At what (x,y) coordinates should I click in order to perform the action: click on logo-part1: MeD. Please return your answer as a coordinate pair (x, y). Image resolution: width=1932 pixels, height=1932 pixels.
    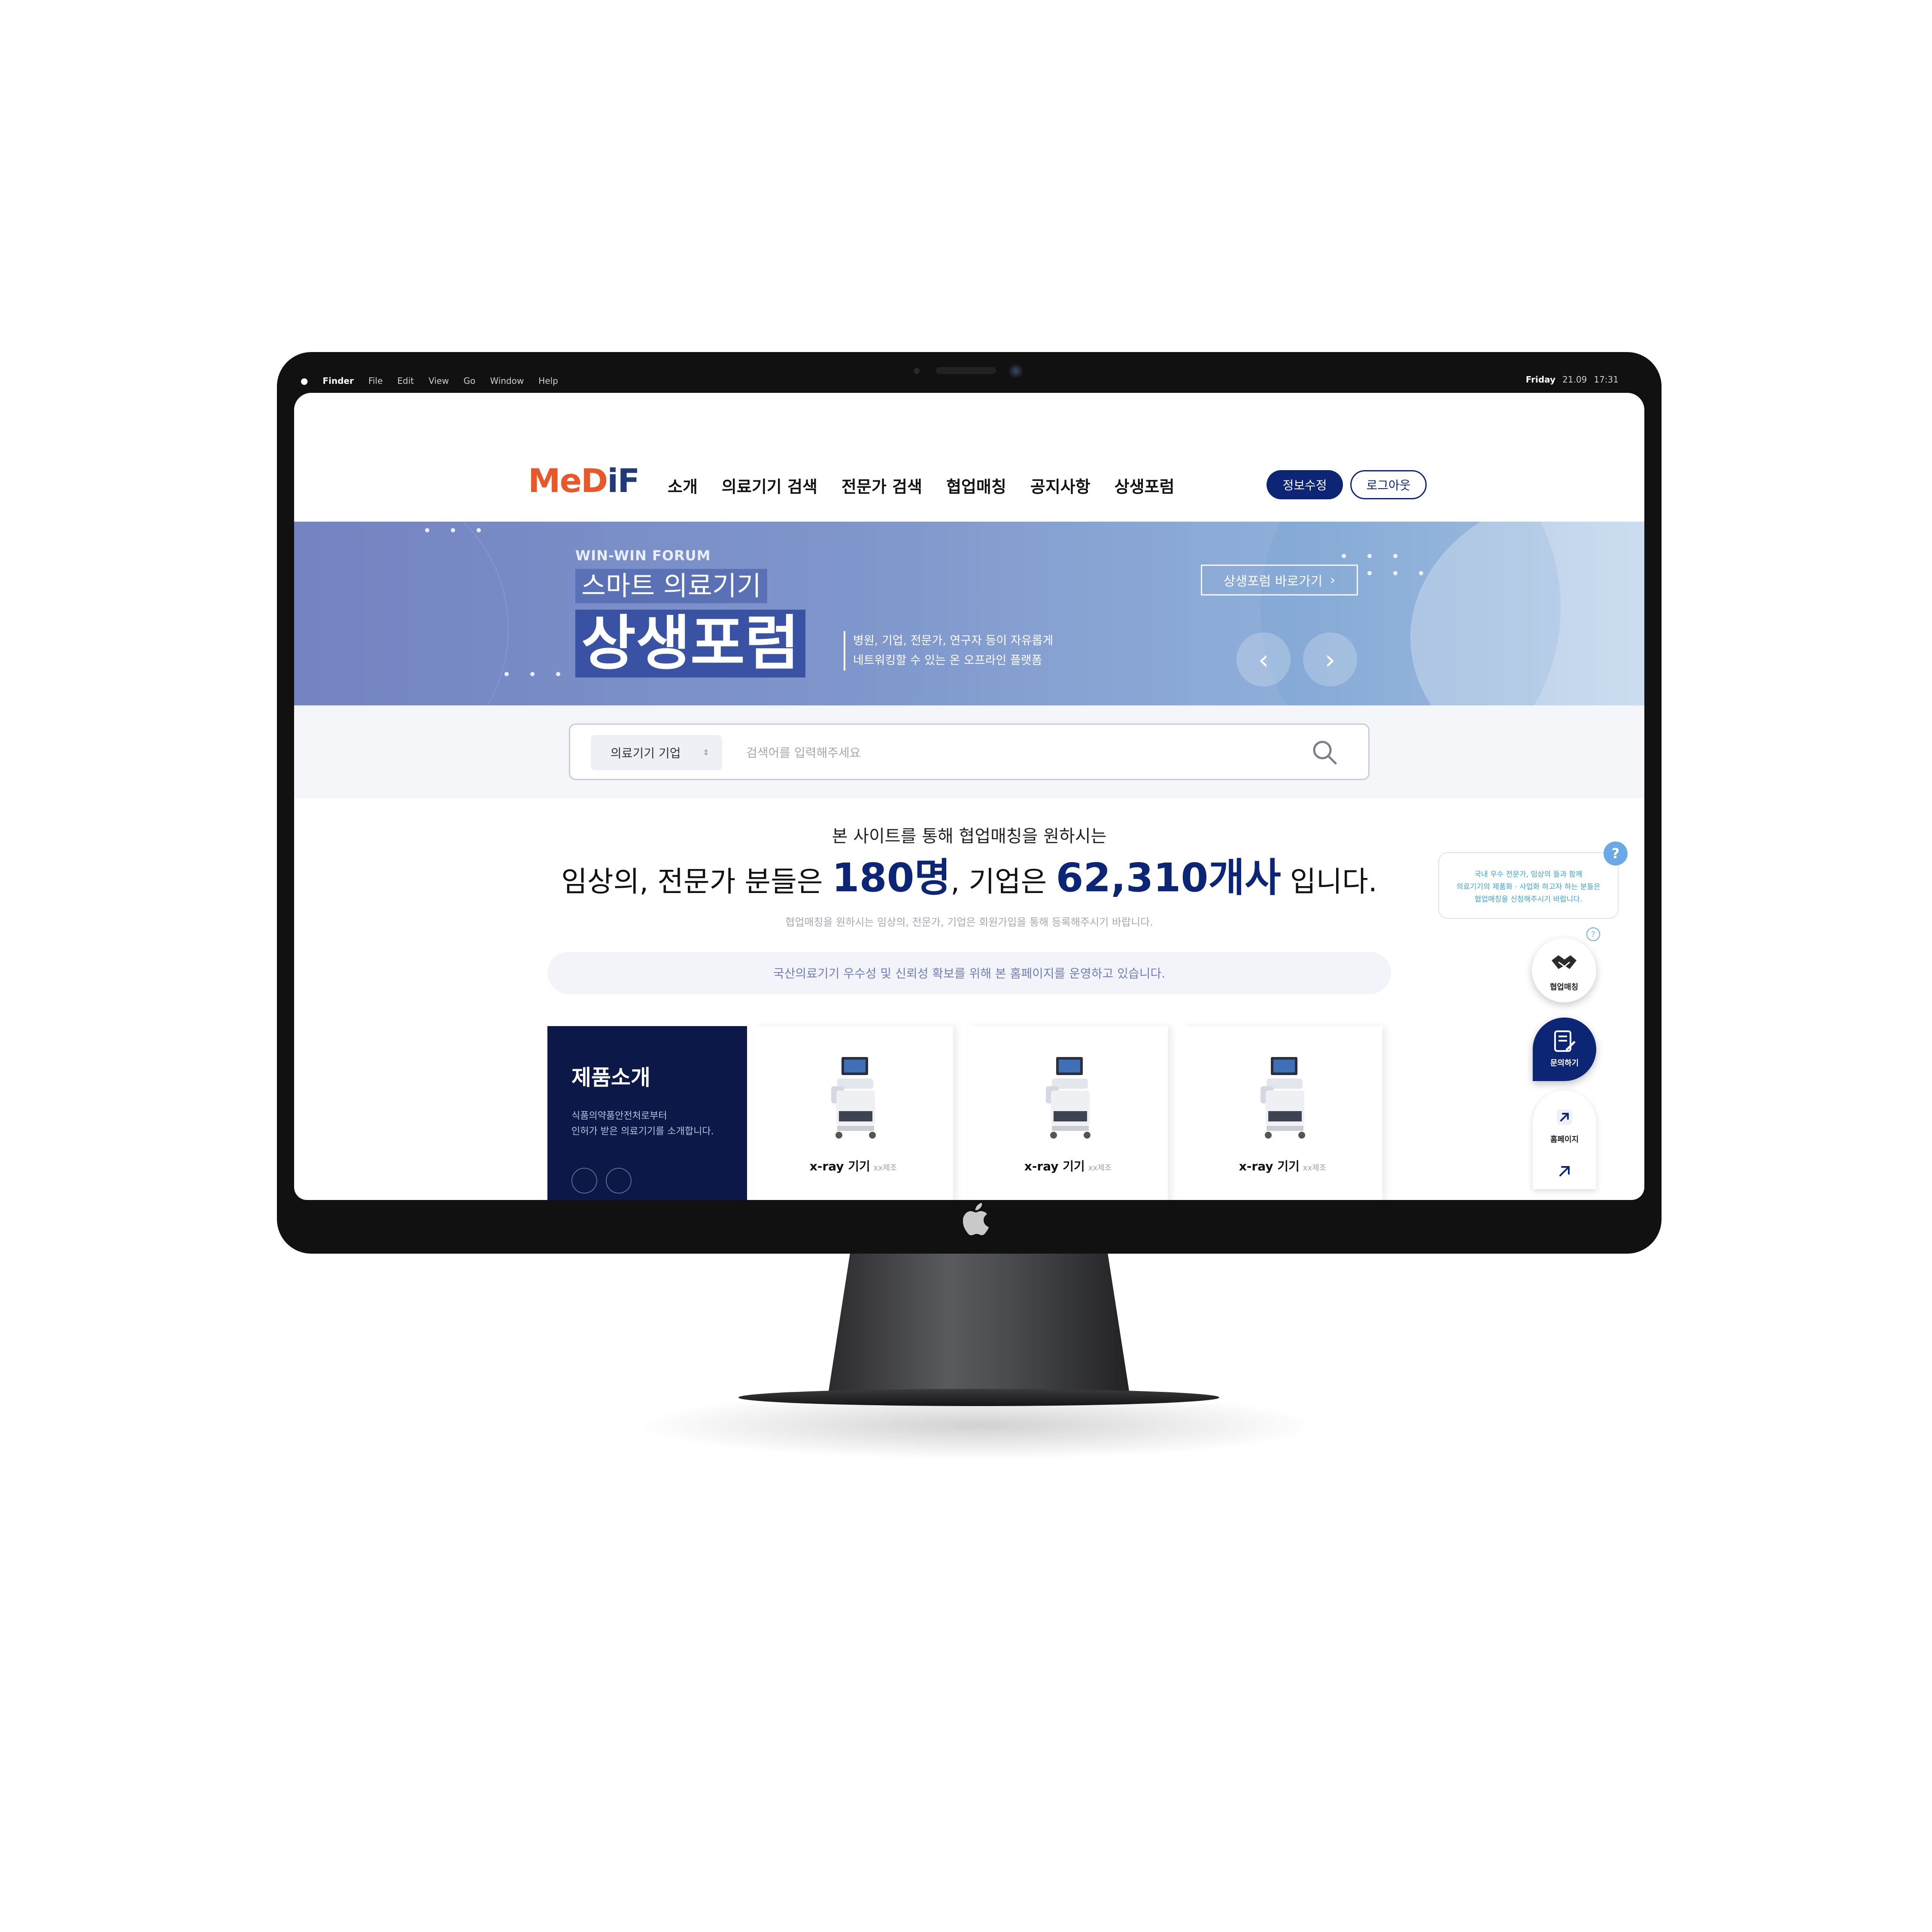
    Looking at the image, I should click on (568, 481).